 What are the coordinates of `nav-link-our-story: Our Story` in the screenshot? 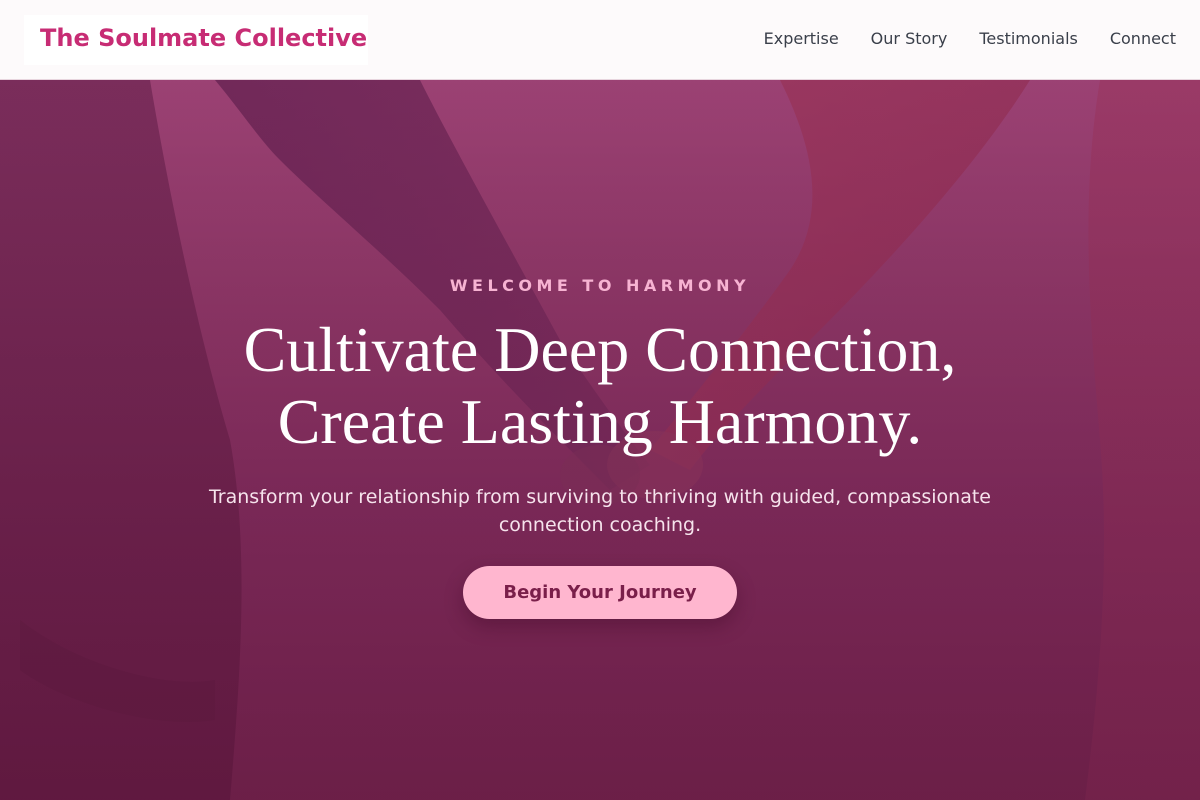 It's located at (909, 38).